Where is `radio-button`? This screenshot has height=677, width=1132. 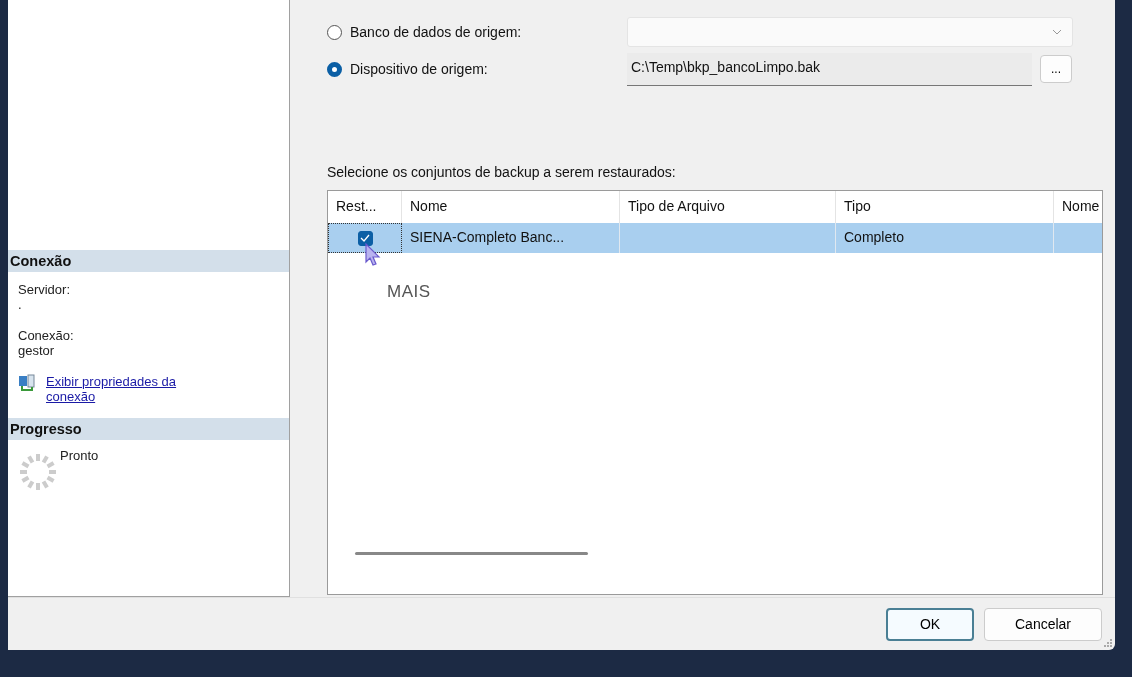
radio-button is located at coordinates (334, 69).